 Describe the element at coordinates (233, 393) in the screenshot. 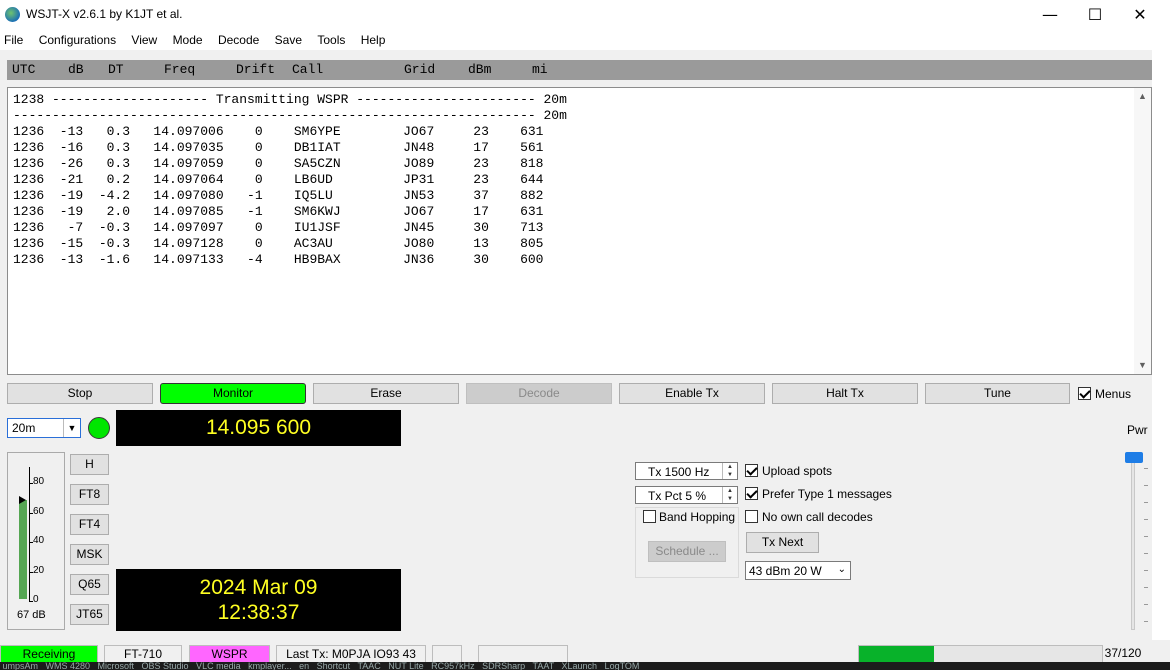

I see `monitor-button: Monitor` at that location.